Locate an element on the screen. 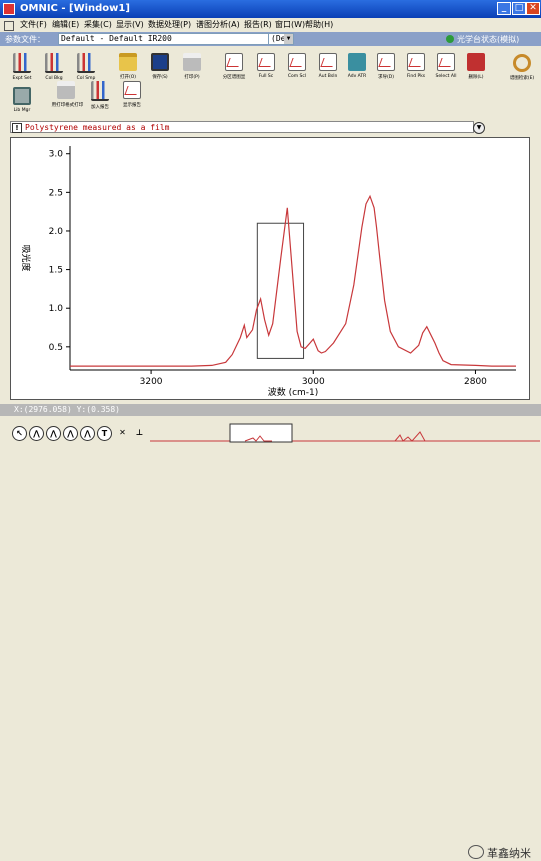 The image size is (541, 861). expt-set-button: Expt Set is located at coordinates (22, 67).